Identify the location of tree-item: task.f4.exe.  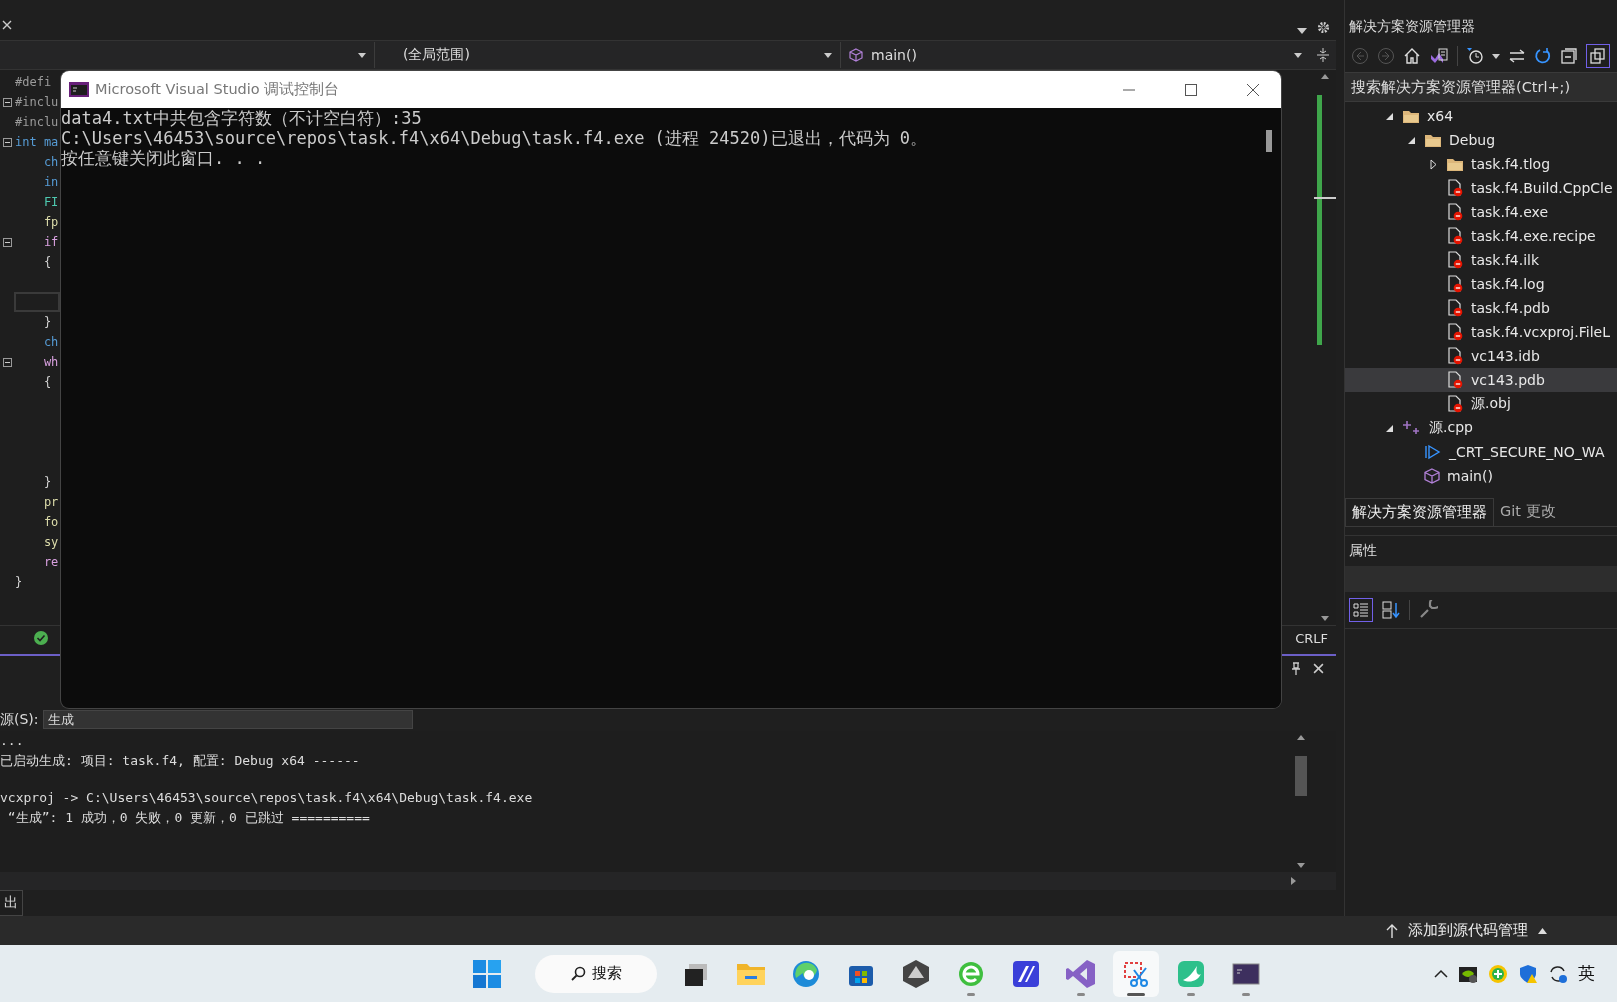
(1481, 212).